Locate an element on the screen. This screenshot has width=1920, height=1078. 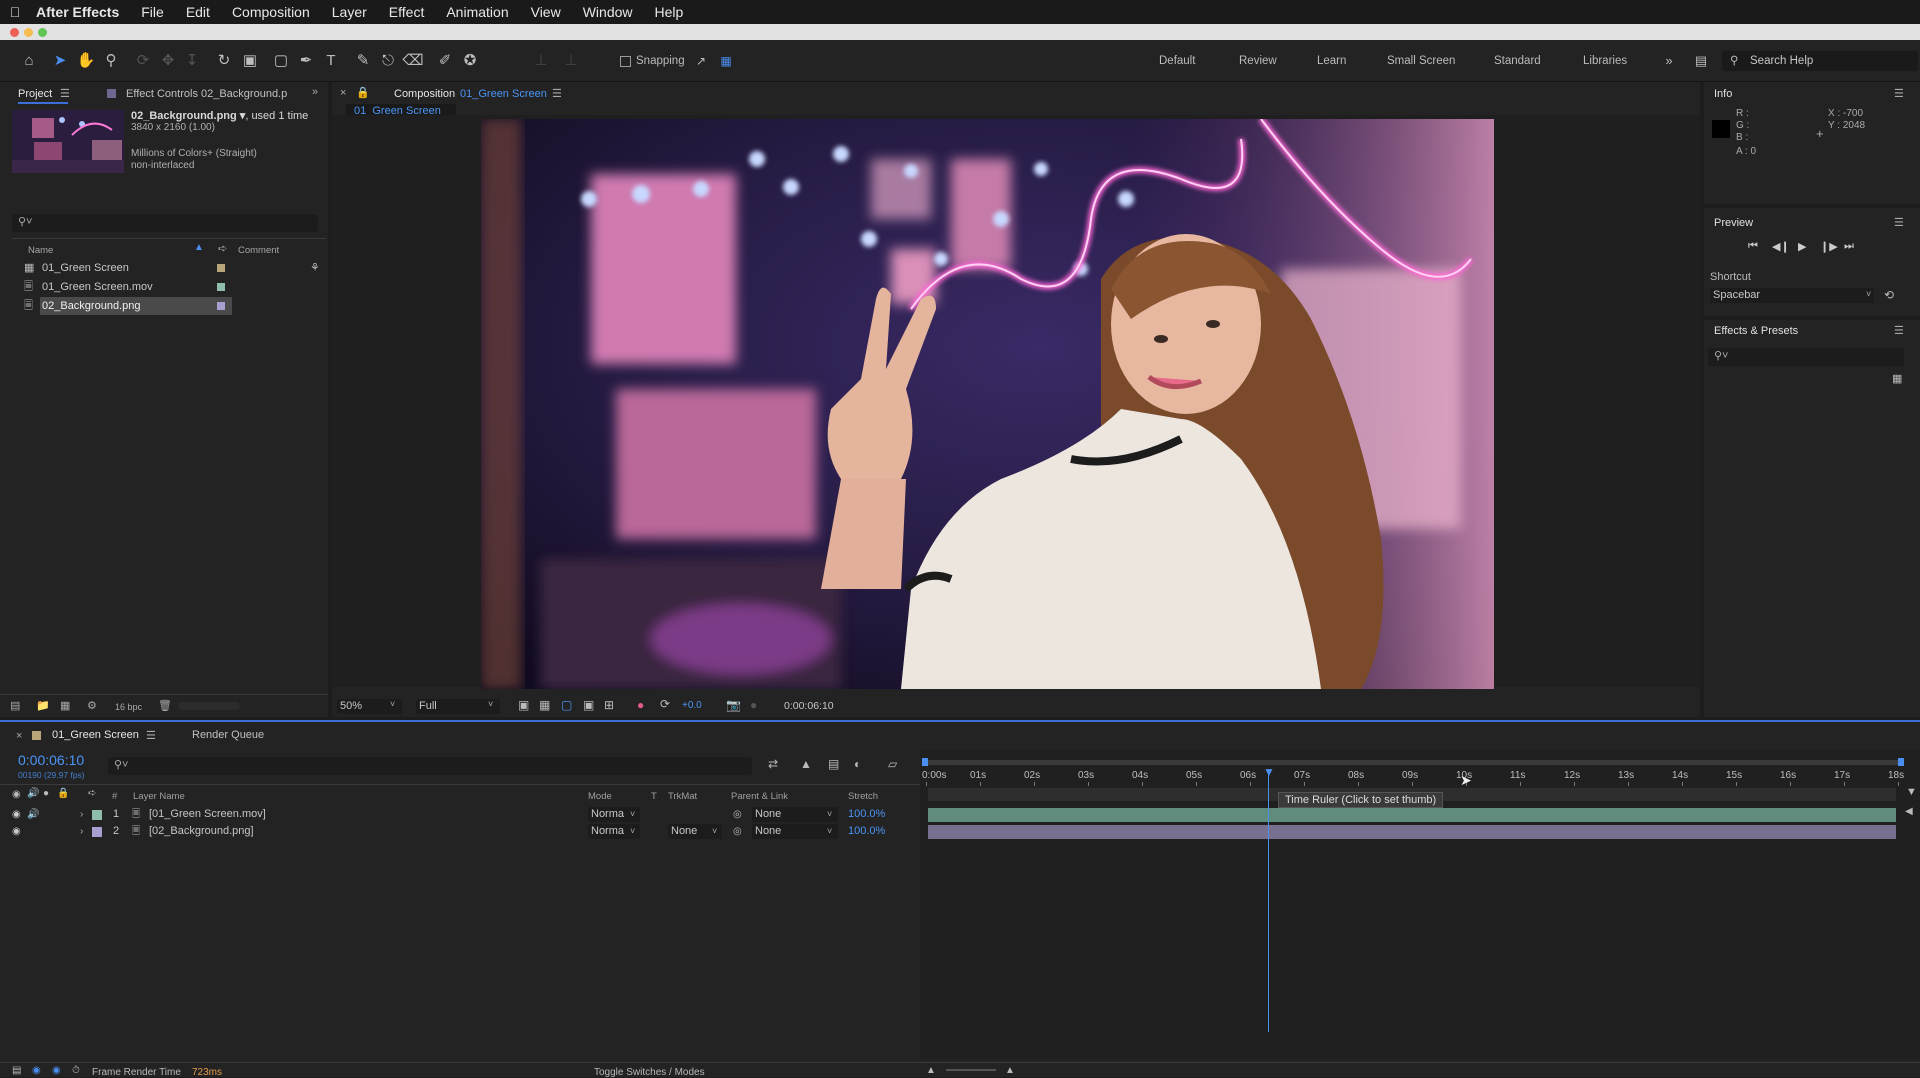
mask-path-icon: ▢ is located at coordinates (566, 705).